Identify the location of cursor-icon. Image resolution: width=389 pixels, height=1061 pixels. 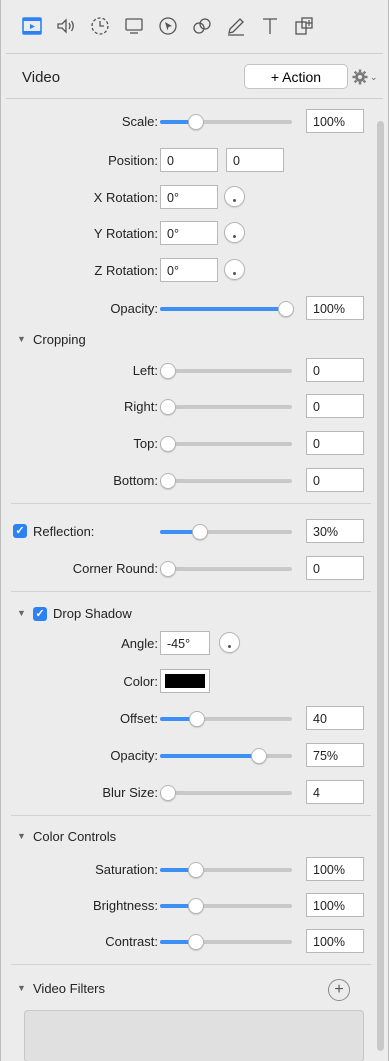
(168, 26).